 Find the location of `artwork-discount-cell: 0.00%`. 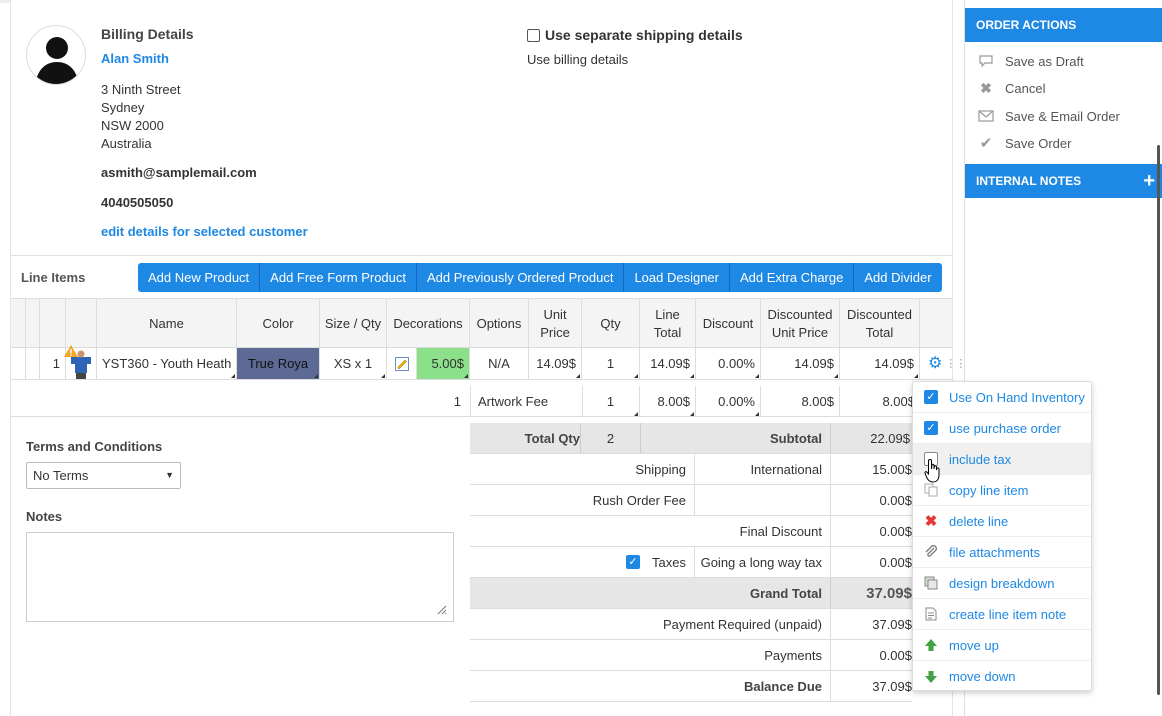

artwork-discount-cell: 0.00% is located at coordinates (728, 401).